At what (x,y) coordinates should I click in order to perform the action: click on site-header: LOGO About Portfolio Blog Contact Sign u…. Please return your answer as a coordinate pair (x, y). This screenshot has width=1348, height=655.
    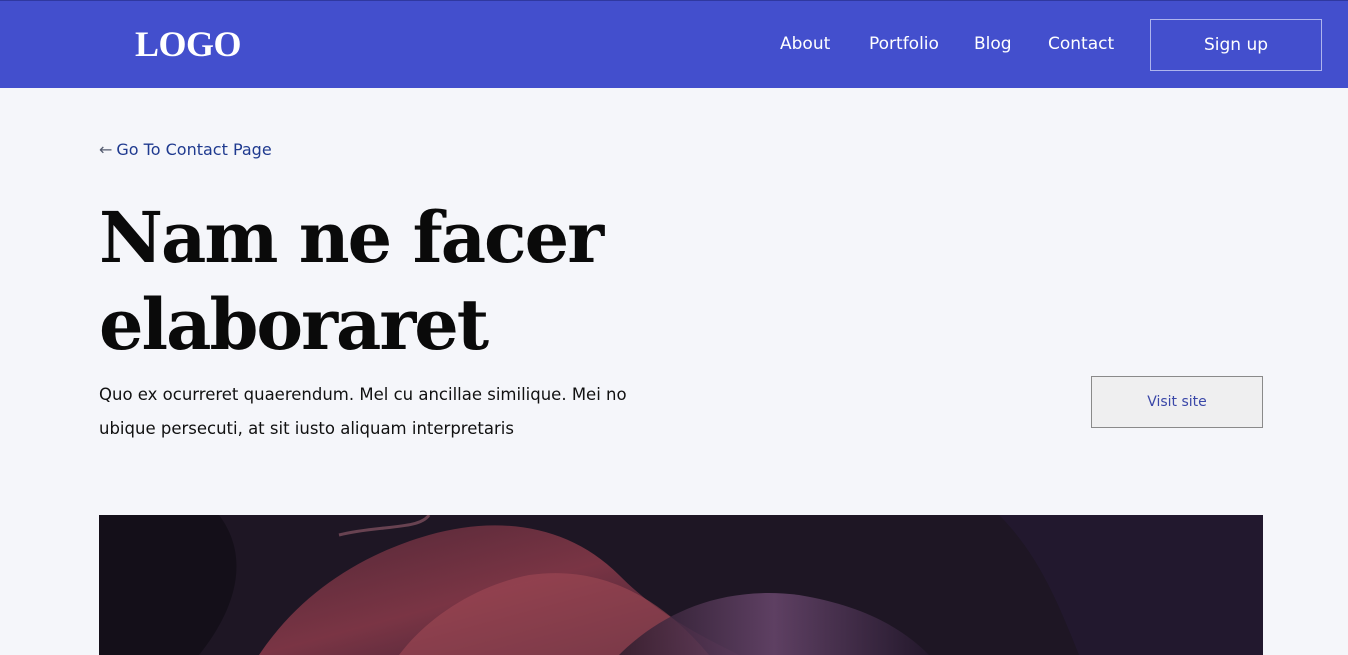
    Looking at the image, I should click on (674, 44).